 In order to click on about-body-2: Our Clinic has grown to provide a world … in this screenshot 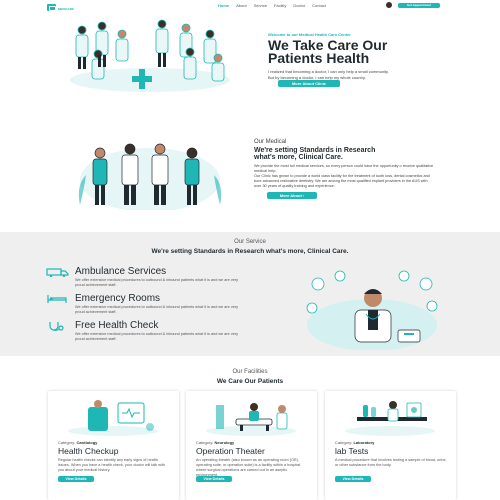, I will do `click(342, 181)`.